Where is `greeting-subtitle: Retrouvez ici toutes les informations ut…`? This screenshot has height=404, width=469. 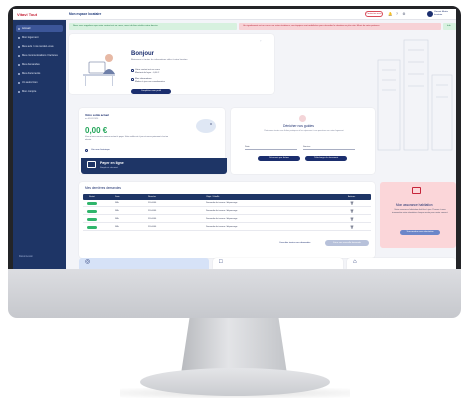
greeting-subtitle: Retrouvez ici toutes les informations ut… is located at coordinates (159, 60).